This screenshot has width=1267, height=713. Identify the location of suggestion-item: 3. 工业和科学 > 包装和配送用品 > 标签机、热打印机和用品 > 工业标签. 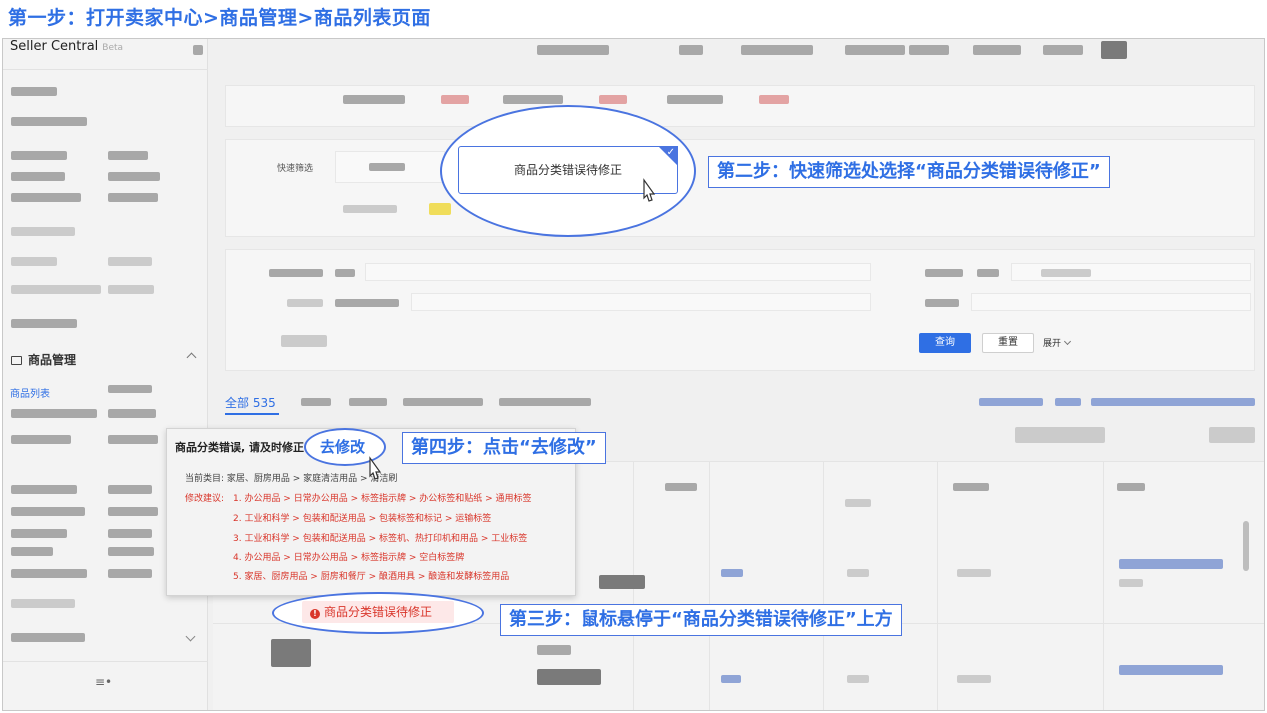
(380, 537).